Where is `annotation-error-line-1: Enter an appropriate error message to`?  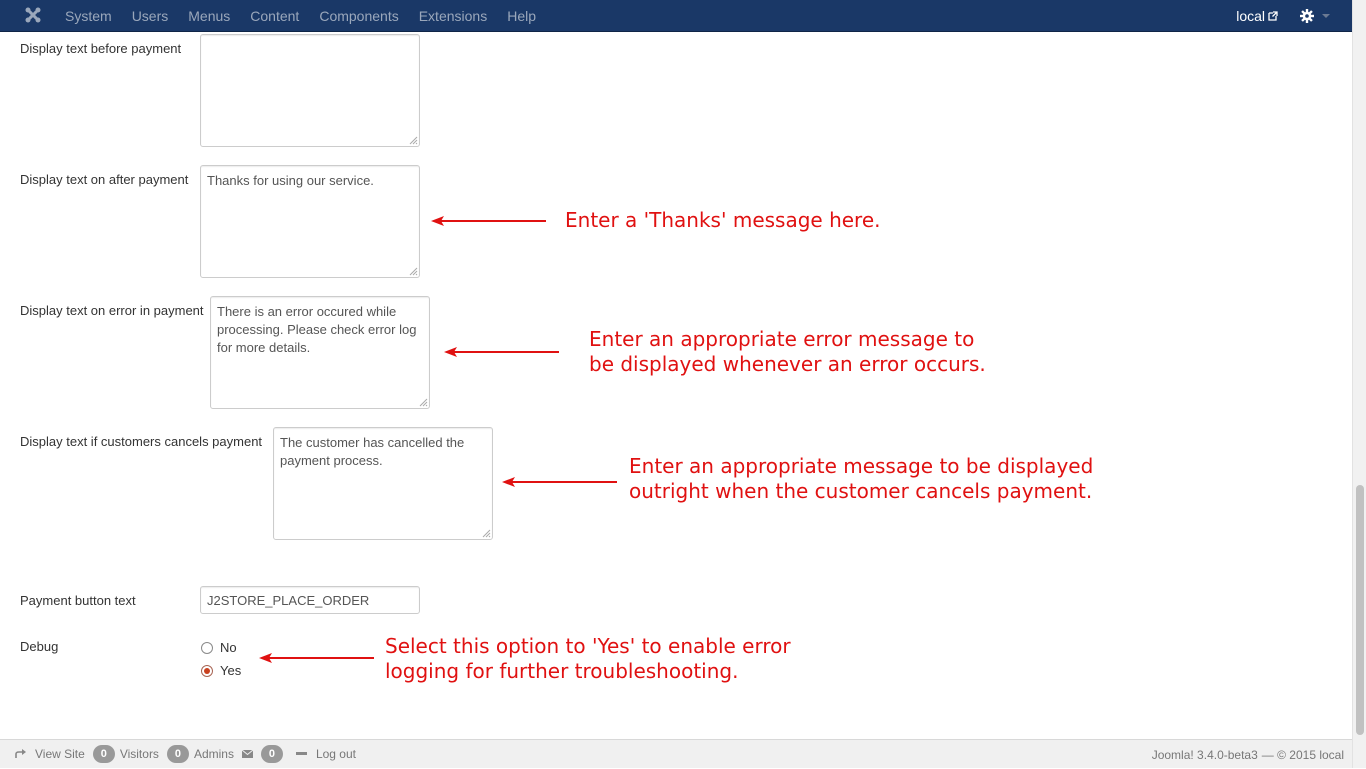 annotation-error-line-1: Enter an appropriate error message to is located at coordinates (782, 339).